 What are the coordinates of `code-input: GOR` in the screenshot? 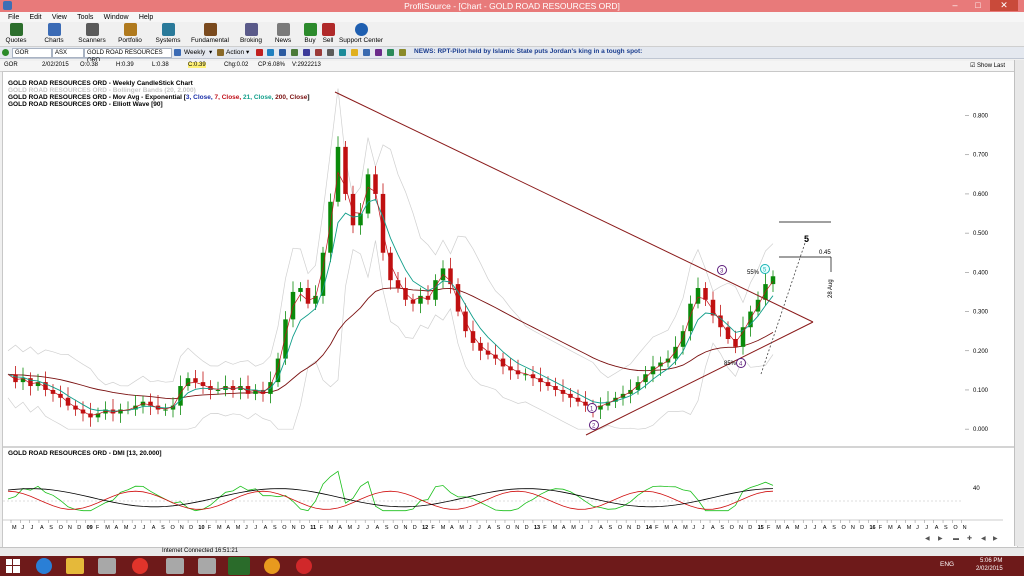 It's located at (32, 53).